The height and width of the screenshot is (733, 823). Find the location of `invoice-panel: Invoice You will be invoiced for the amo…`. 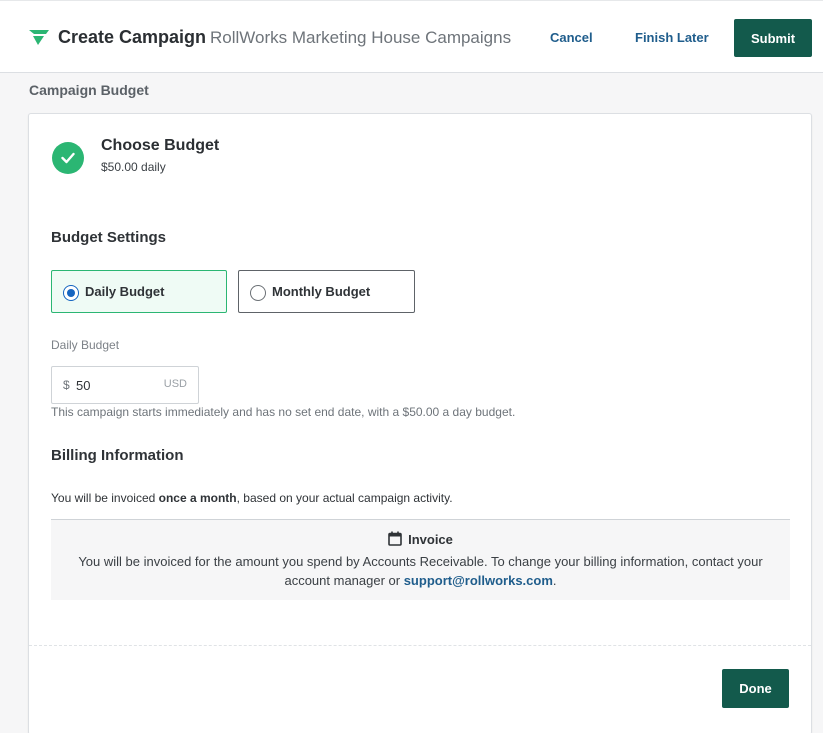

invoice-panel: Invoice You will be invoiced for the amo… is located at coordinates (420, 559).